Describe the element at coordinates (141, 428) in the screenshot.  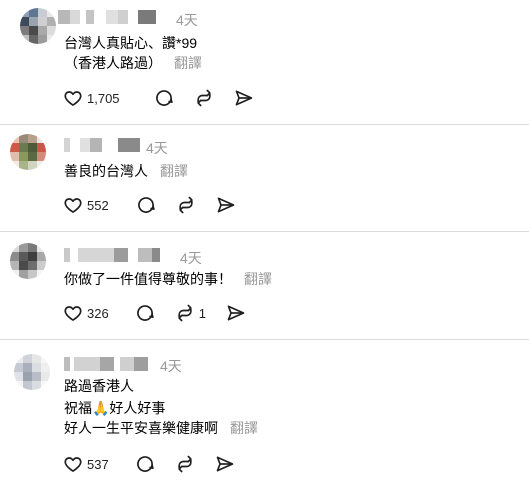
I see `comment-text: 好人一生平安喜樂健康啊` at that location.